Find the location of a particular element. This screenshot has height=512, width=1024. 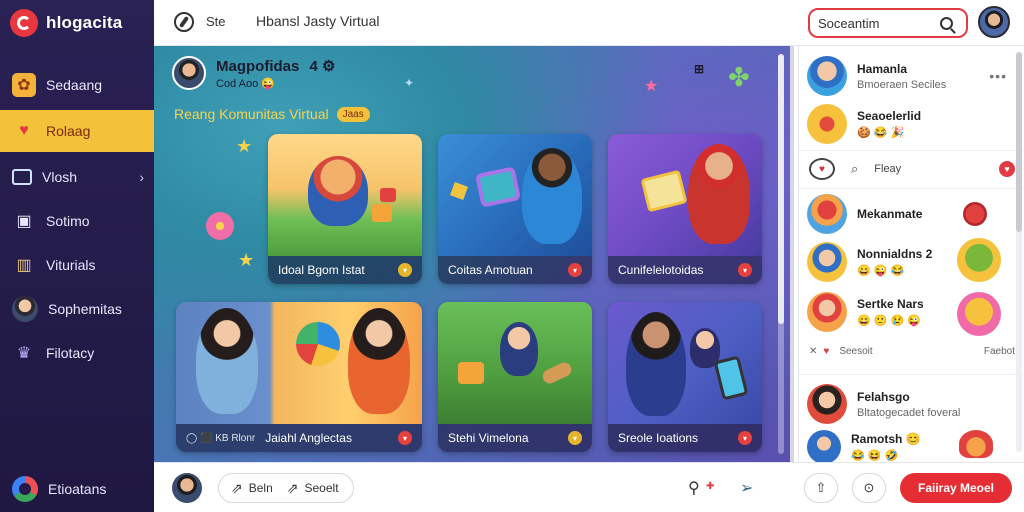

community-card: Sreole Ioations ▾ is located at coordinates (685, 377).